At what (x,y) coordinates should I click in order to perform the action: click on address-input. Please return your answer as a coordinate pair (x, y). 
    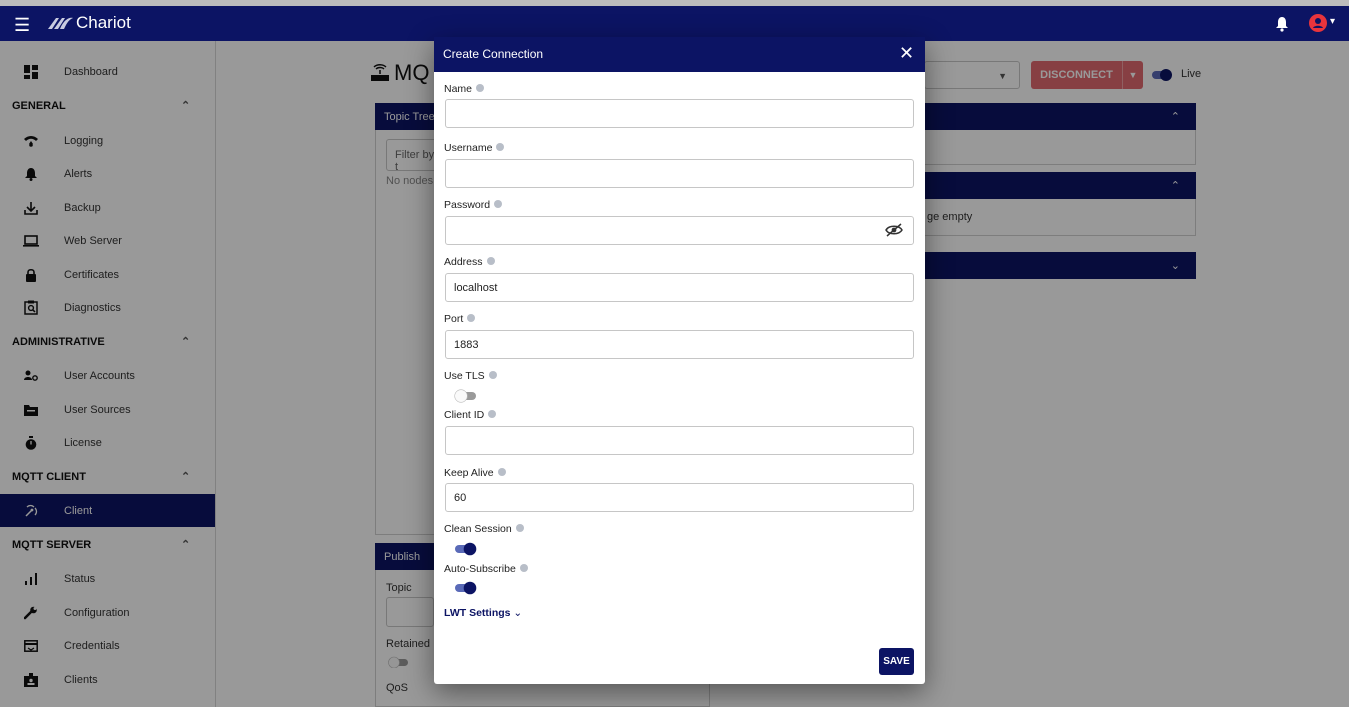
    Looking at the image, I should click on (679, 287).